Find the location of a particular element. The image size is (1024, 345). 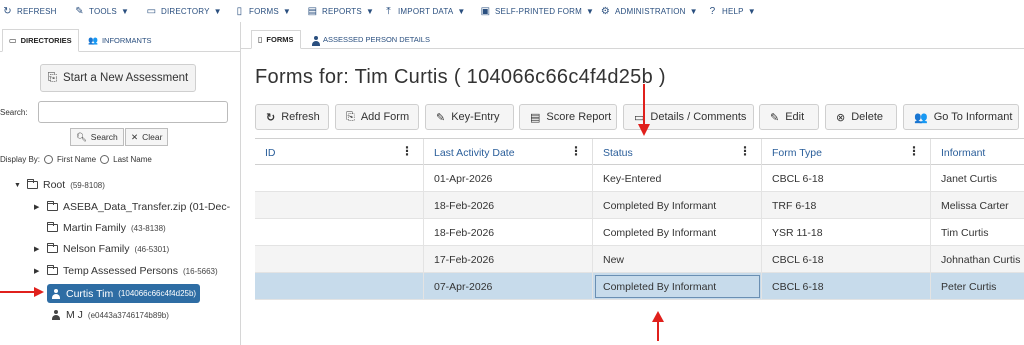

key-entry-button: ✎ Key-Entry is located at coordinates (469, 117).